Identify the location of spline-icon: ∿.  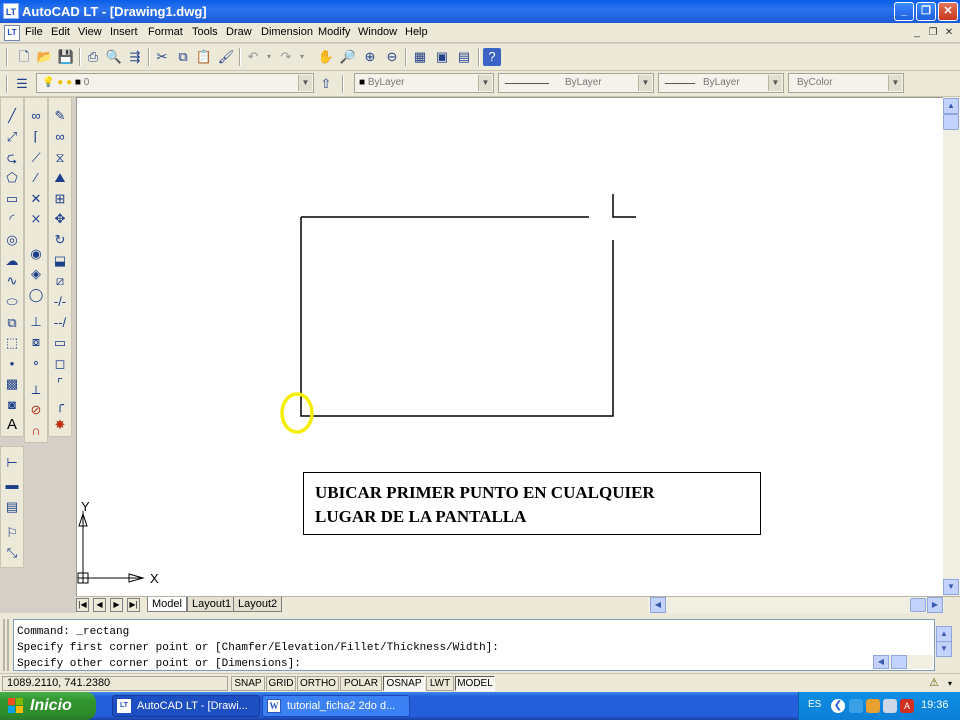
(12, 281).